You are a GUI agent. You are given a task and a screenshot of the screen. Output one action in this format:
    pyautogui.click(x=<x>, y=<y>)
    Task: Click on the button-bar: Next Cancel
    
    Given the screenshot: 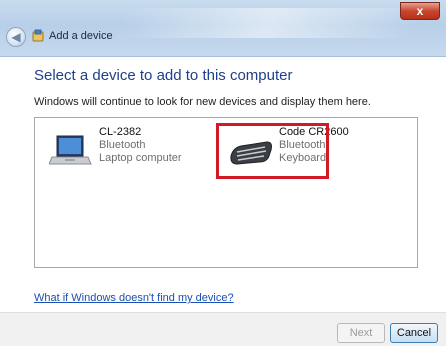 What is the action you would take?
    pyautogui.click(x=223, y=329)
    